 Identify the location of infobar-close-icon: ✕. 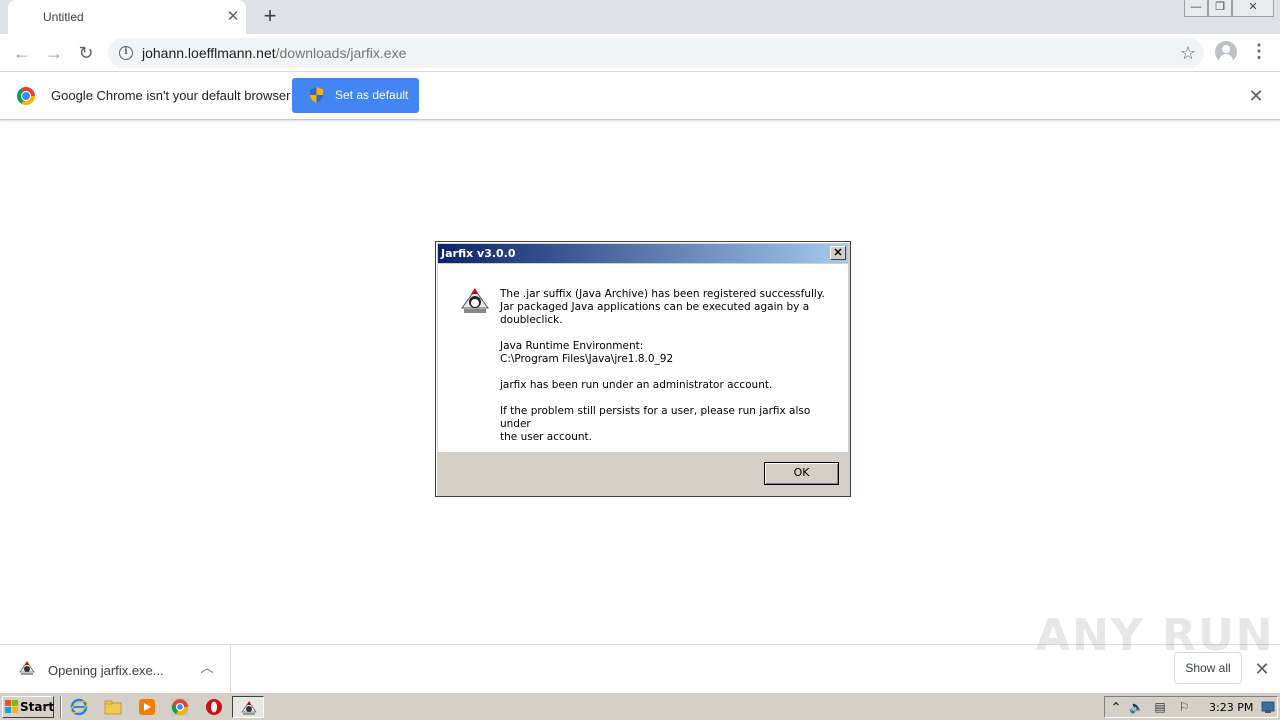
(1256, 96).